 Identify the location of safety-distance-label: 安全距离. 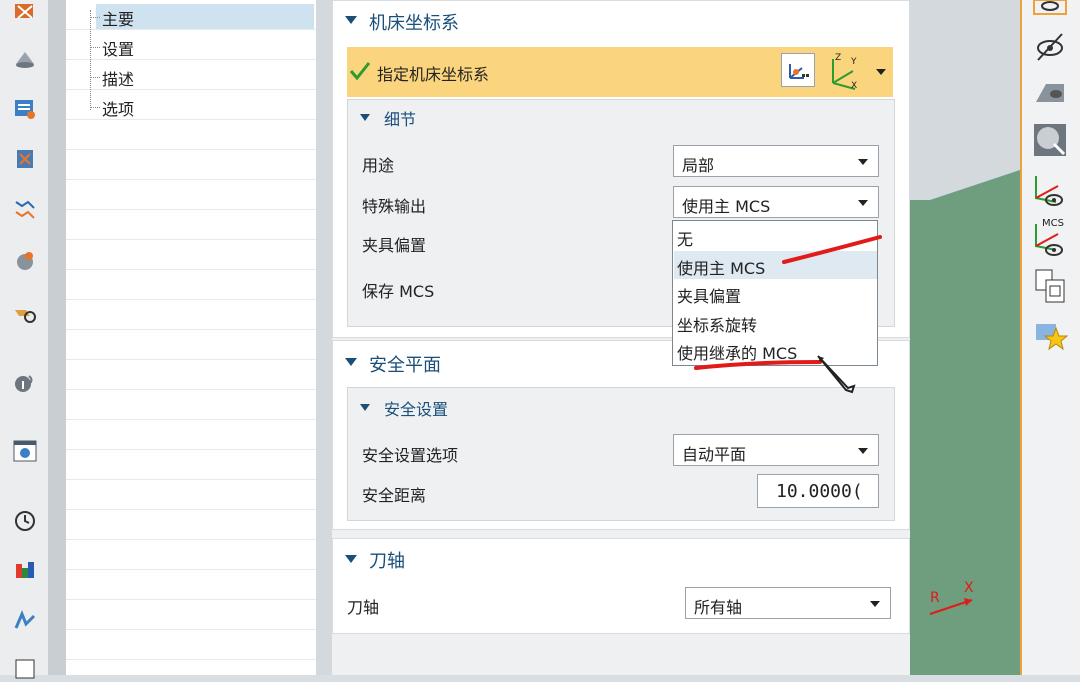
(394, 495).